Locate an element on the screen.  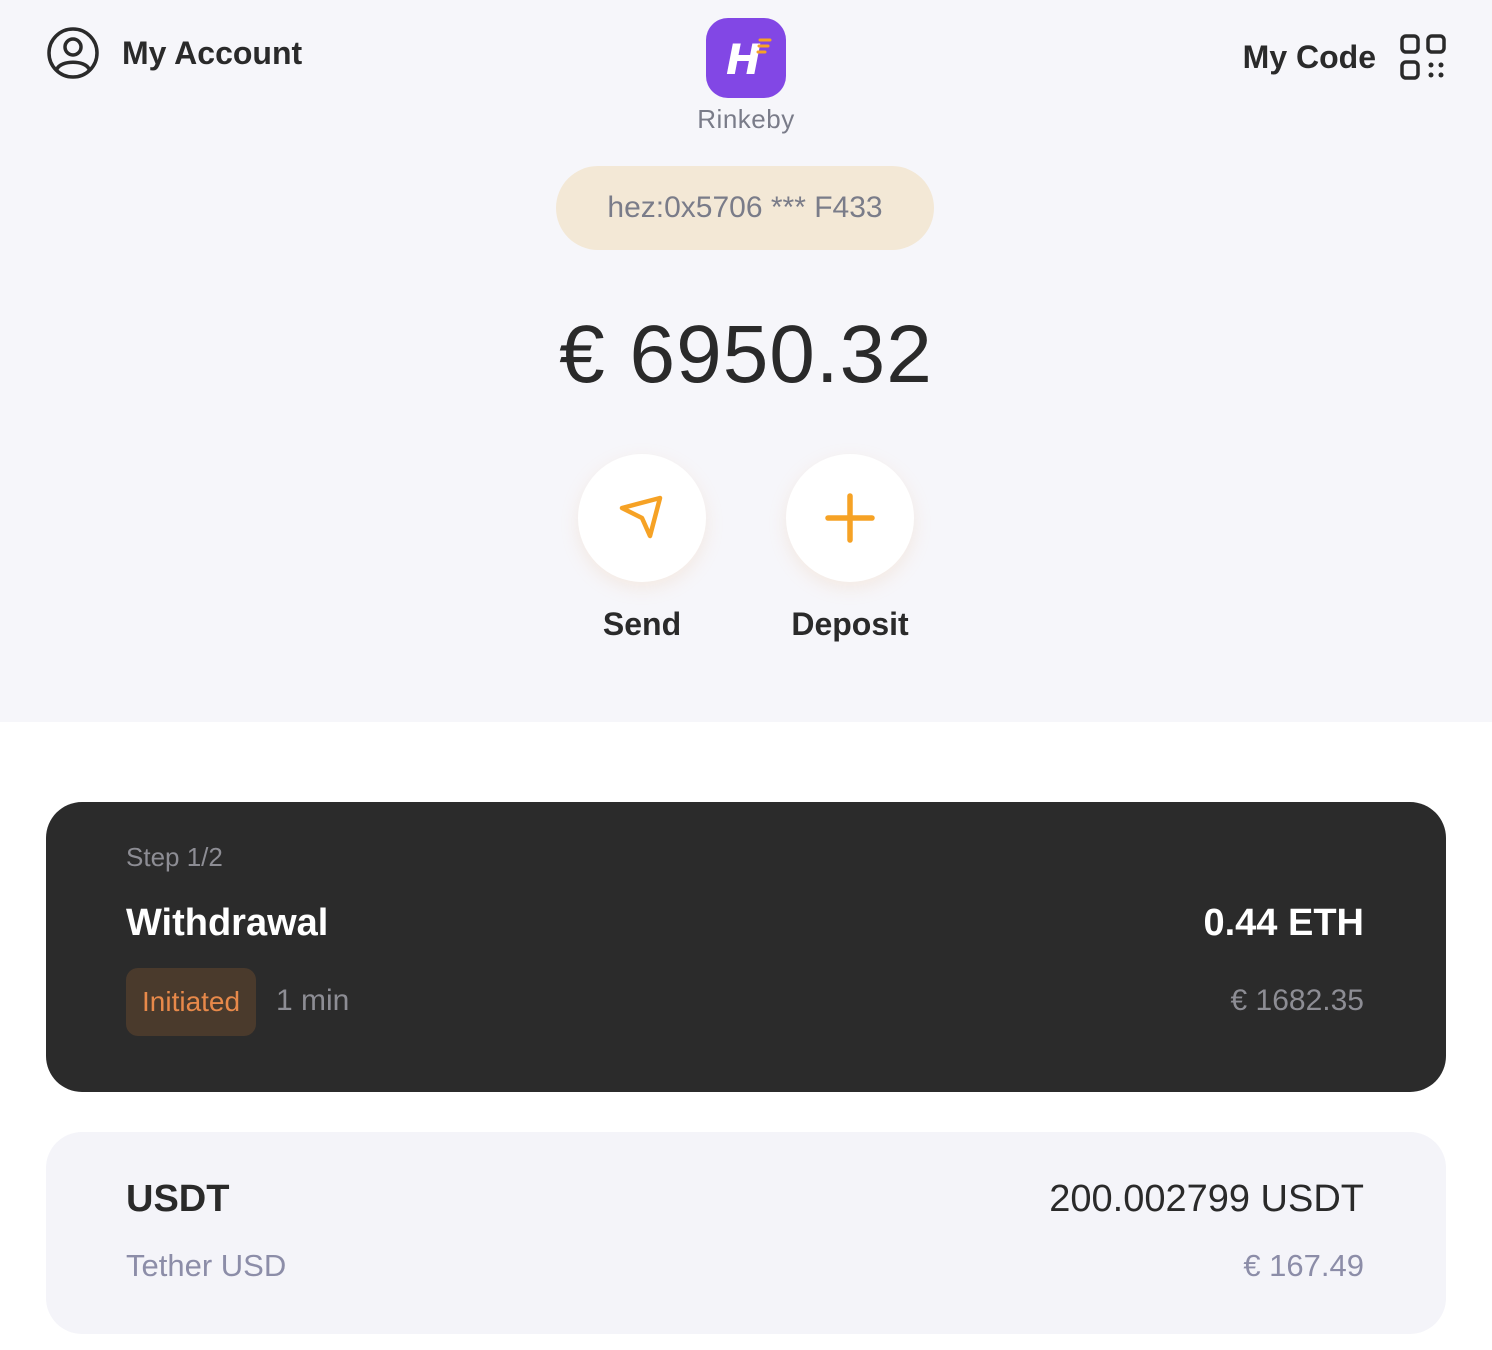
logo-letter: H is located at coordinates (743, 59).